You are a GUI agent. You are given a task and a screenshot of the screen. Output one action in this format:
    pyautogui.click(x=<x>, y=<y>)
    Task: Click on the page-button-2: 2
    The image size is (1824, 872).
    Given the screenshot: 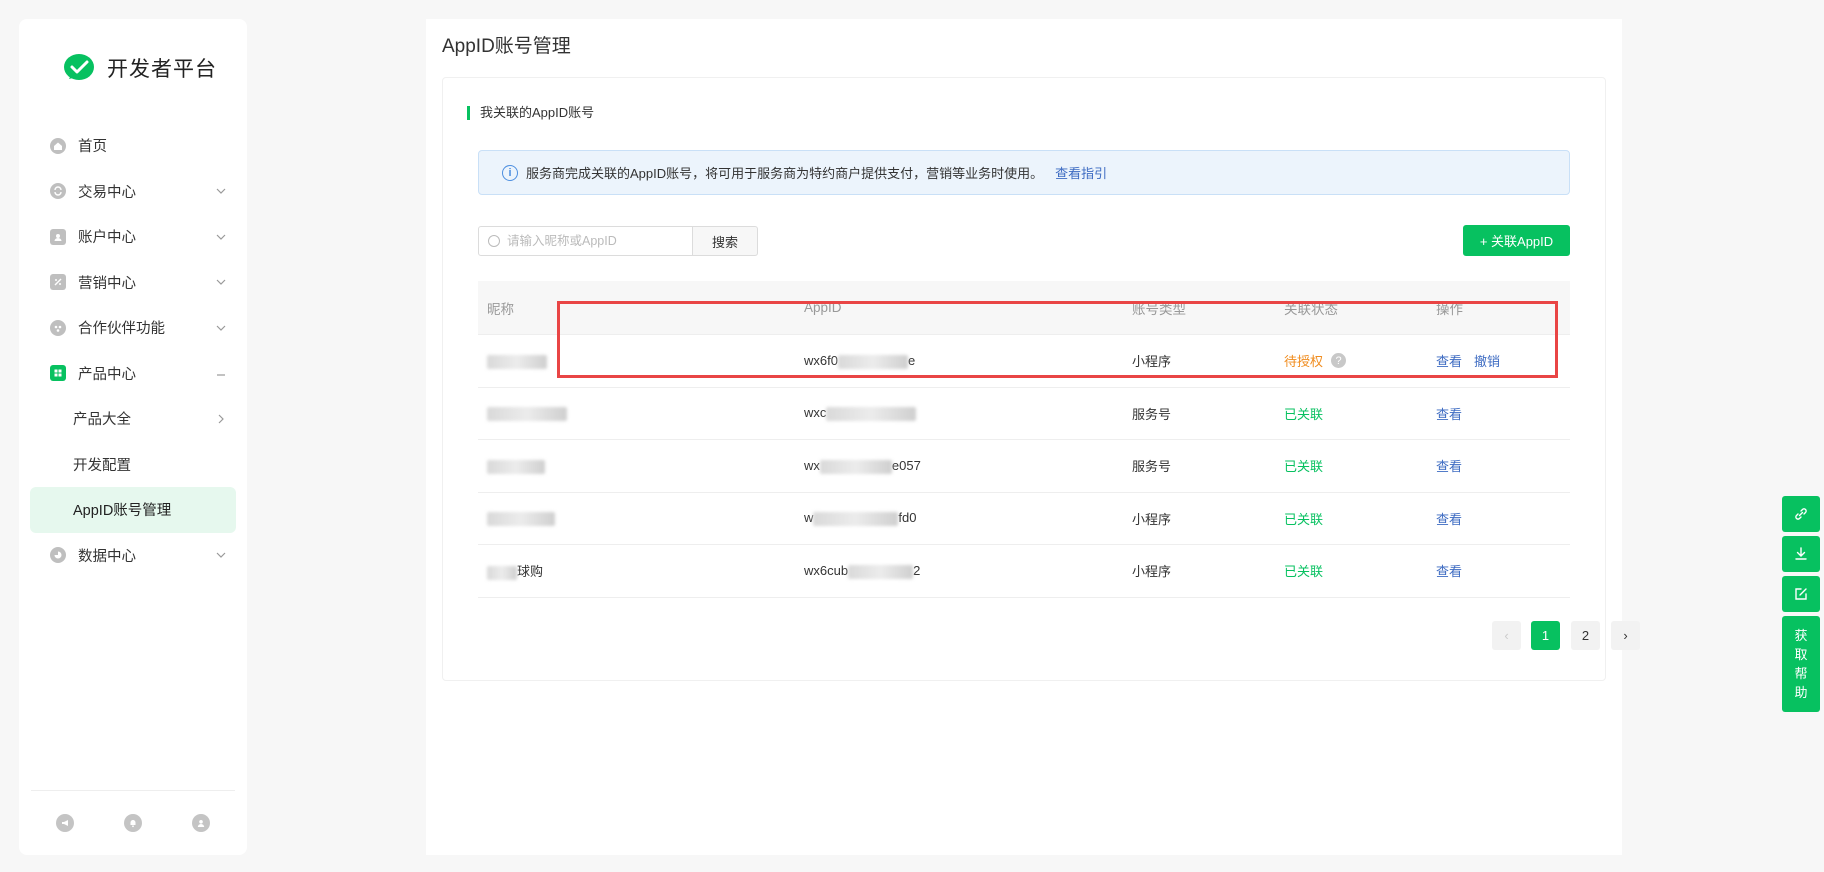 What is the action you would take?
    pyautogui.click(x=1585, y=635)
    